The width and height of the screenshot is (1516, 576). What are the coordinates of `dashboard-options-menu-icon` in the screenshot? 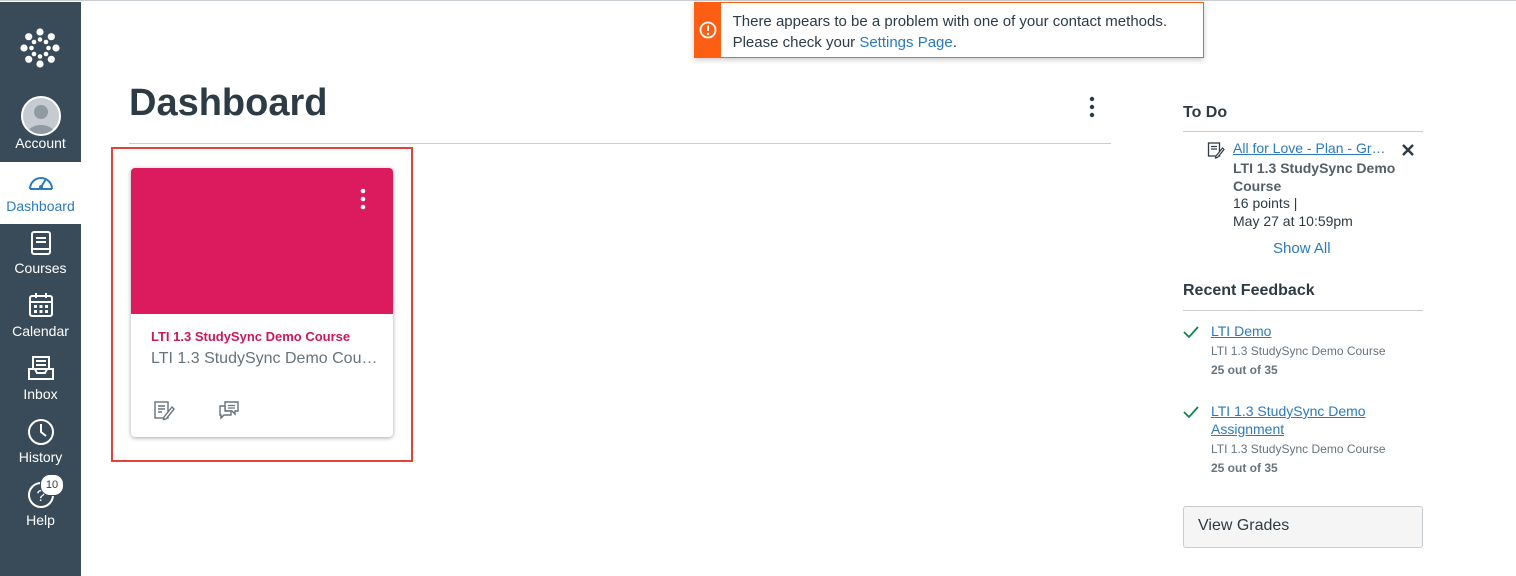 It's located at (1092, 108).